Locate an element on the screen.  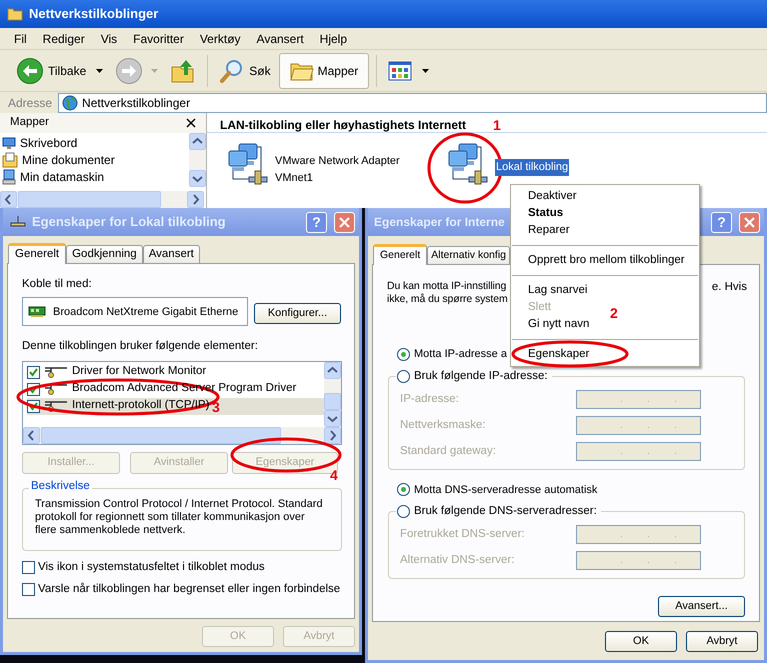
menu-item: Opprett bro mellom tilkoblinger is located at coordinates (606, 261).